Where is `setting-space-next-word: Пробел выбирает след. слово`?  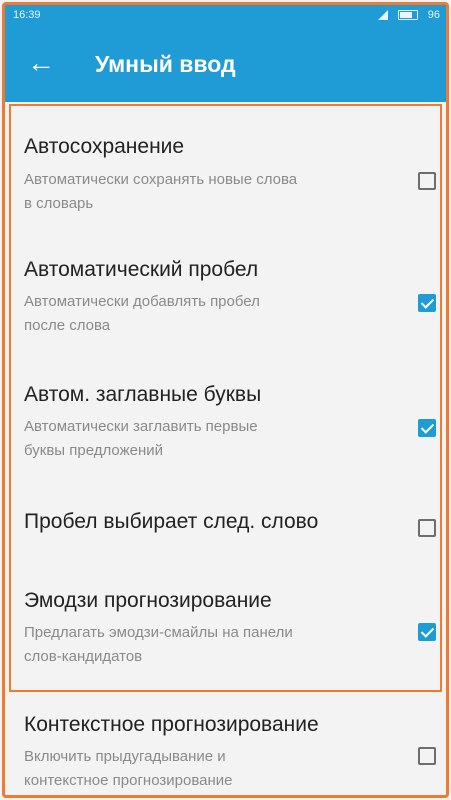
setting-space-next-word: Пробел выбирает след. слово is located at coordinates (225, 509).